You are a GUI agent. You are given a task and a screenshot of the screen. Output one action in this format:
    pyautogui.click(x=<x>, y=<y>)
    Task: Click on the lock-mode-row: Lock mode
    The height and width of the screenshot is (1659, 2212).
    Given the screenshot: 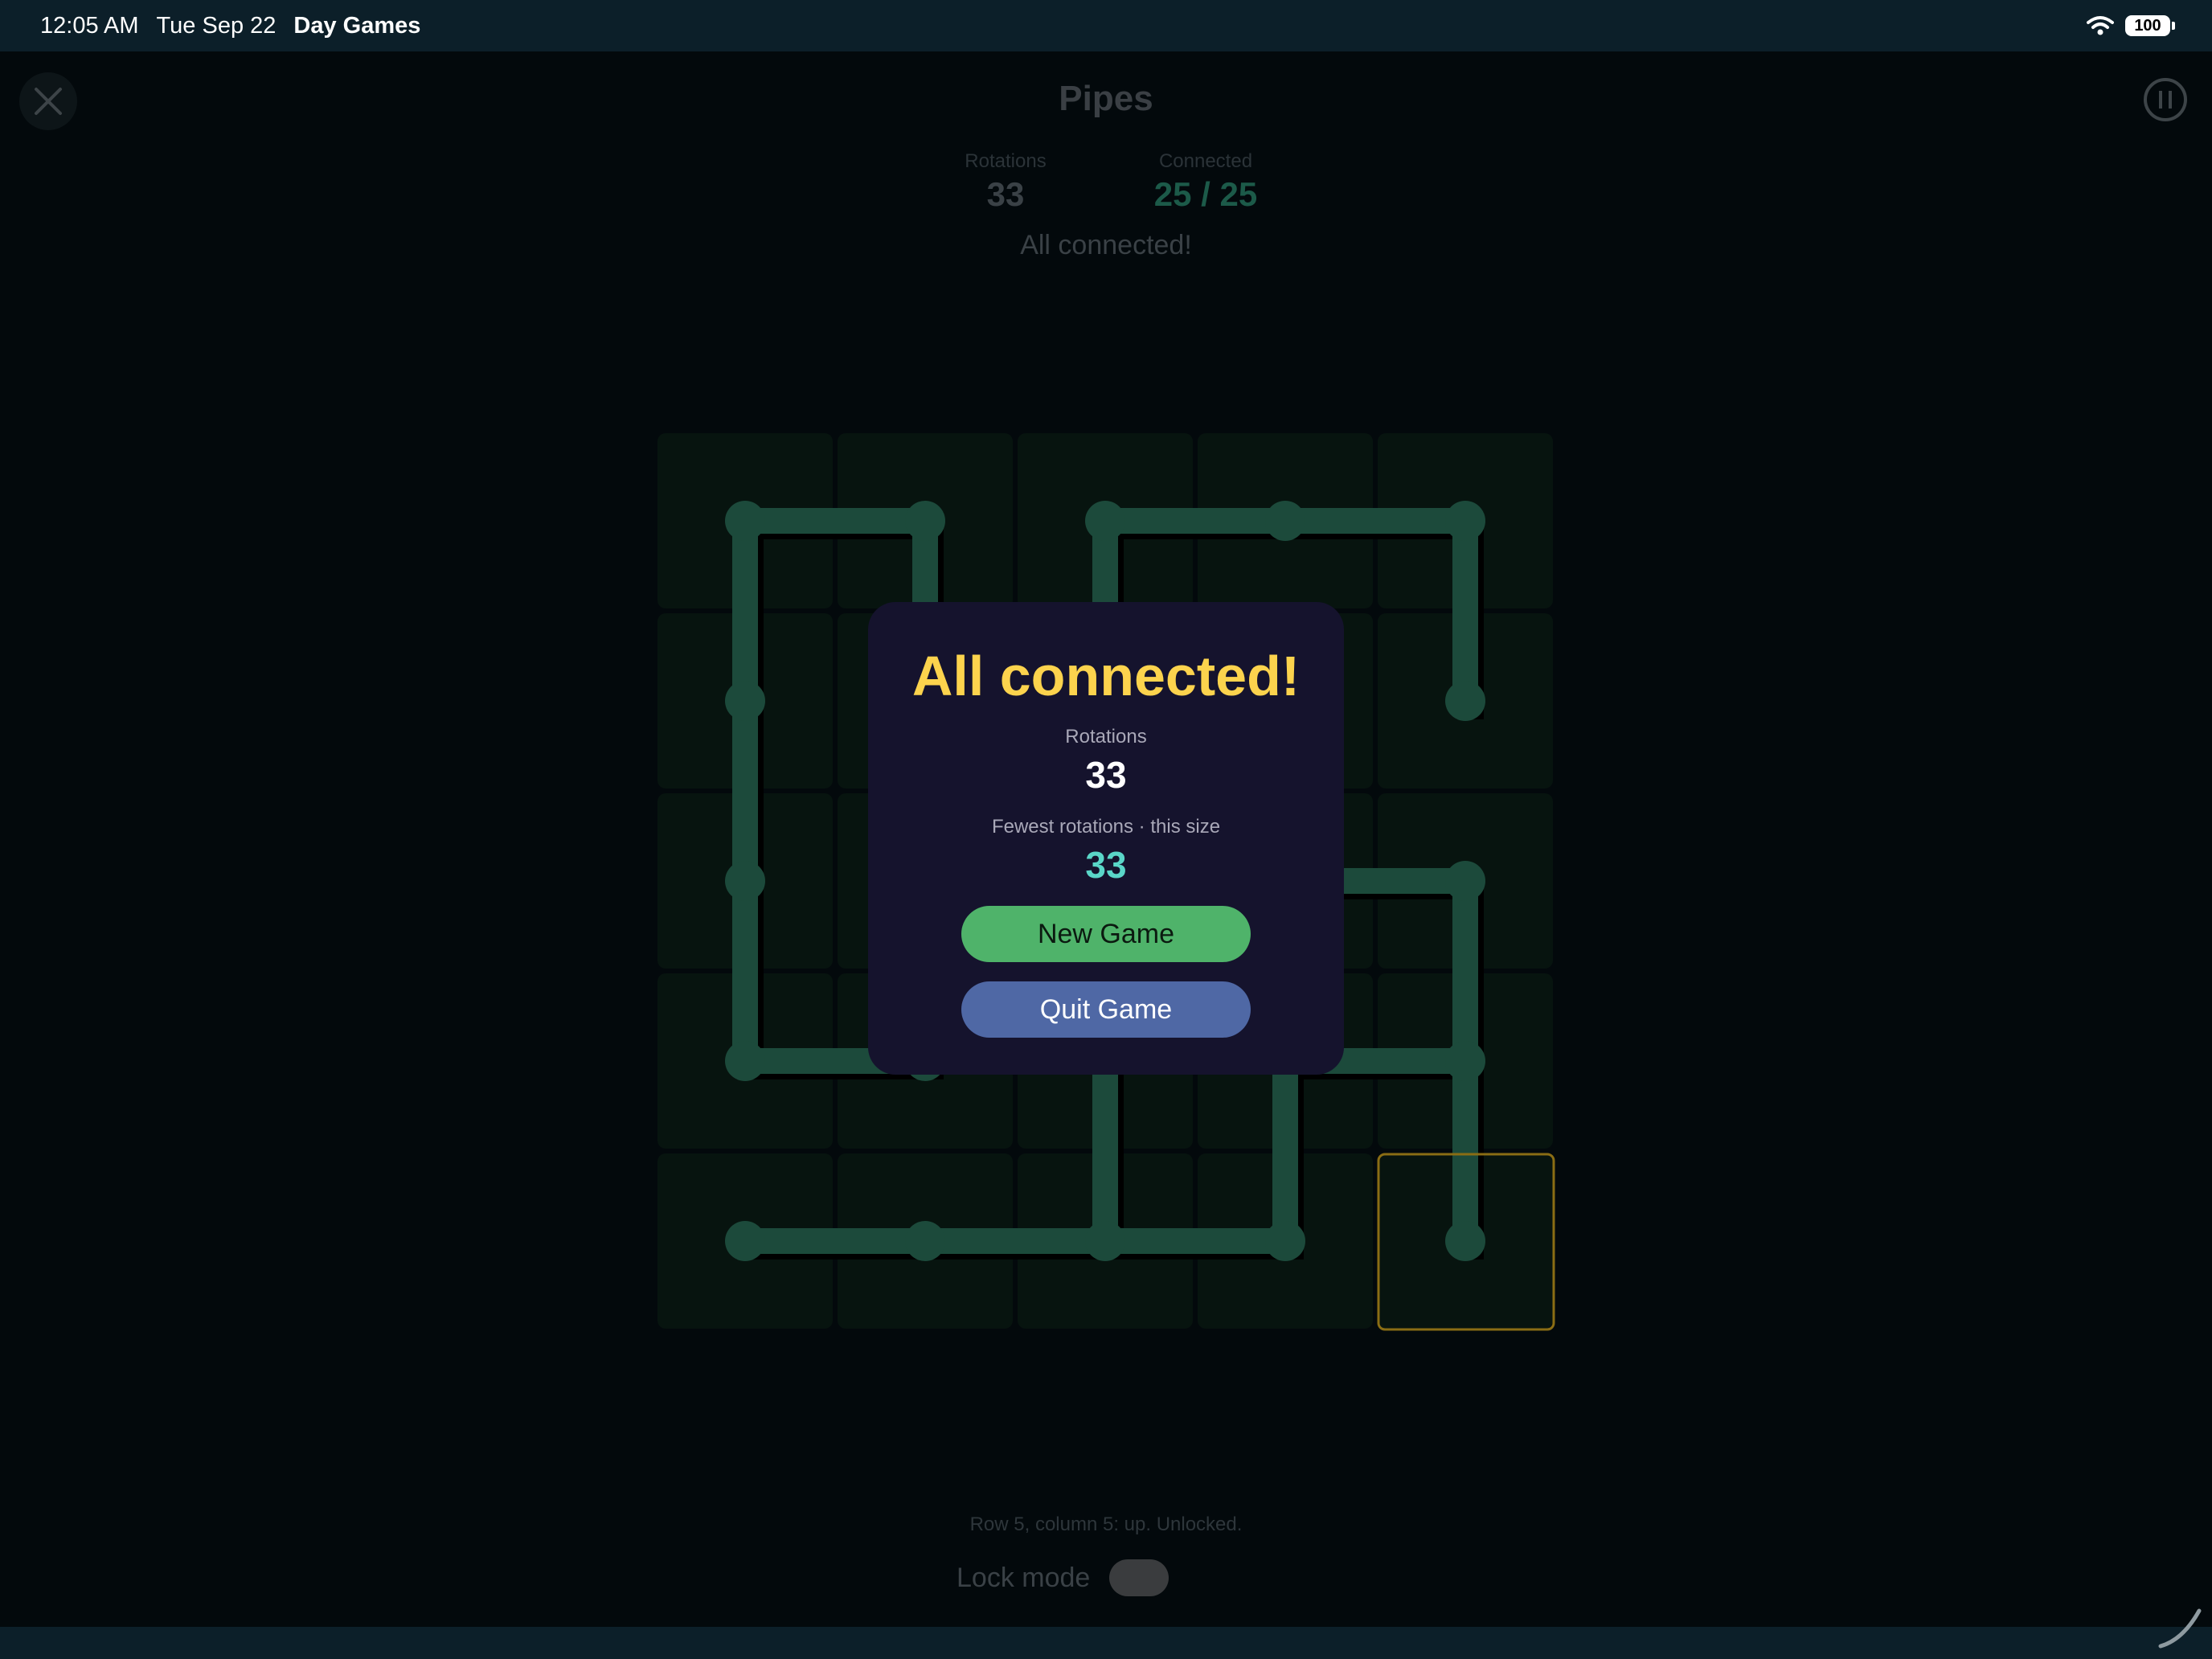 What is the action you would take?
    pyautogui.click(x=1062, y=1577)
    